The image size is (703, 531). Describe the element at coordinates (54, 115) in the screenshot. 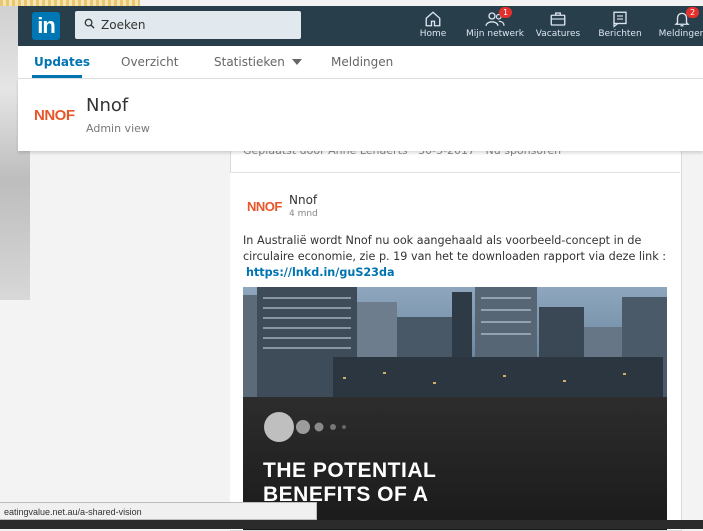

I see `company-logo: NNOF` at that location.